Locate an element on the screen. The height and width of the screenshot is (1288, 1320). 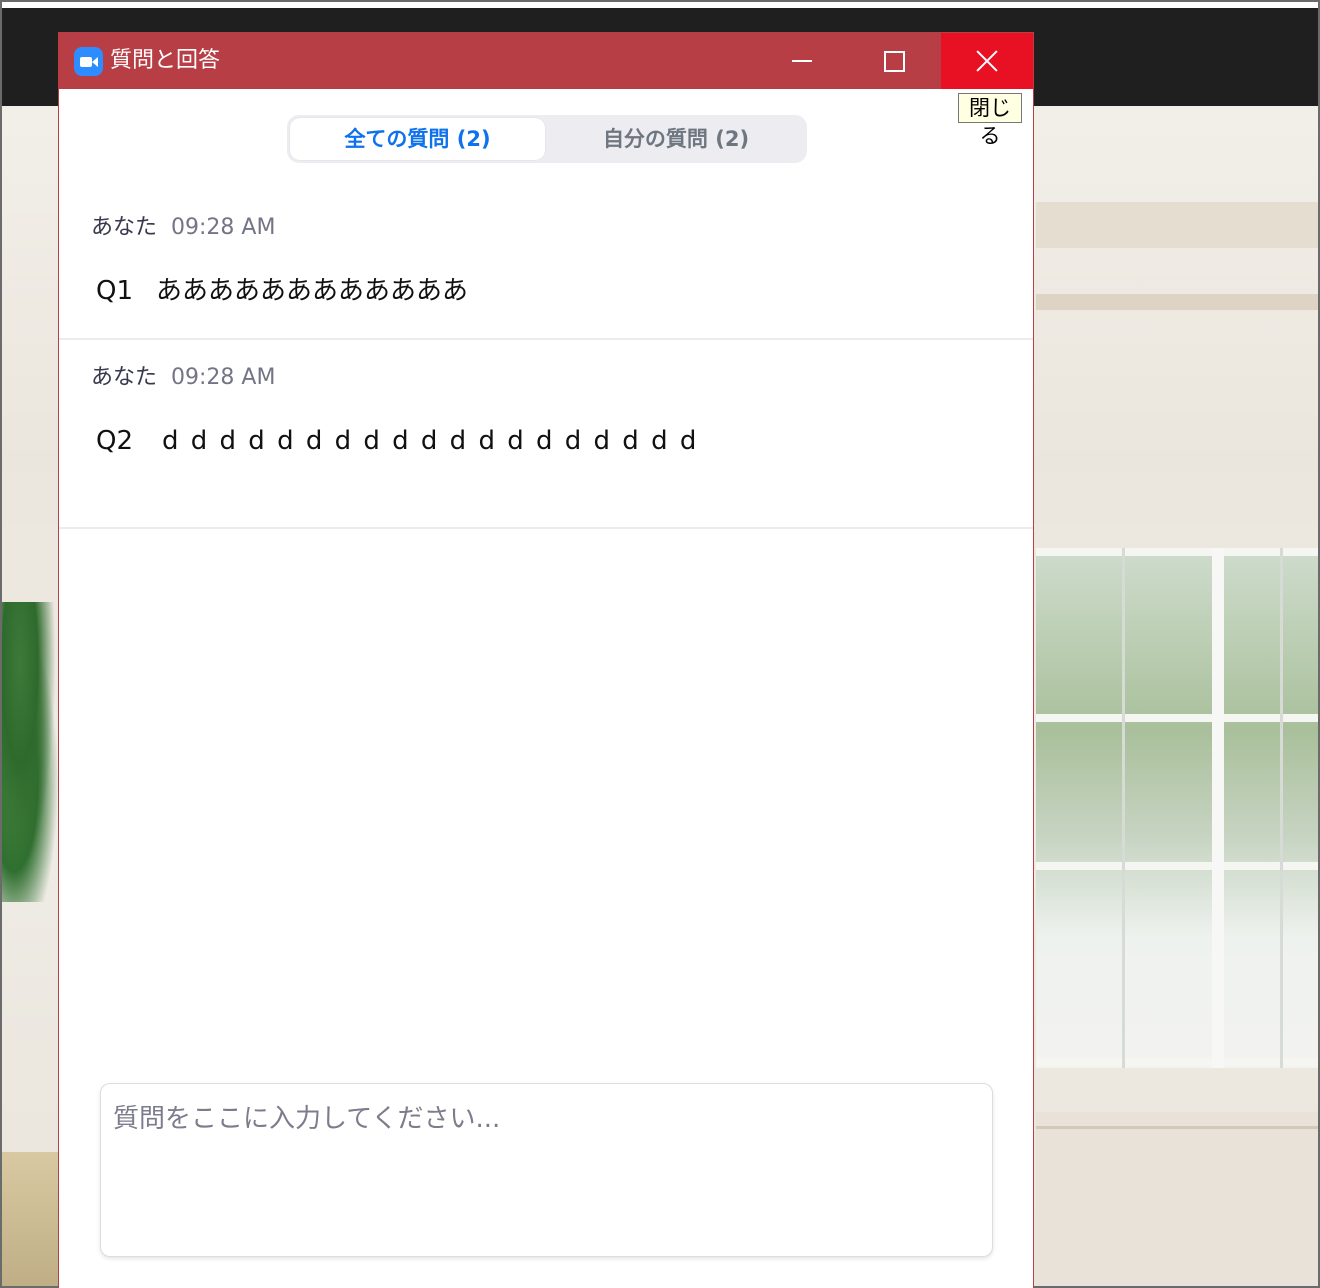
background-plant is located at coordinates (32, 752).